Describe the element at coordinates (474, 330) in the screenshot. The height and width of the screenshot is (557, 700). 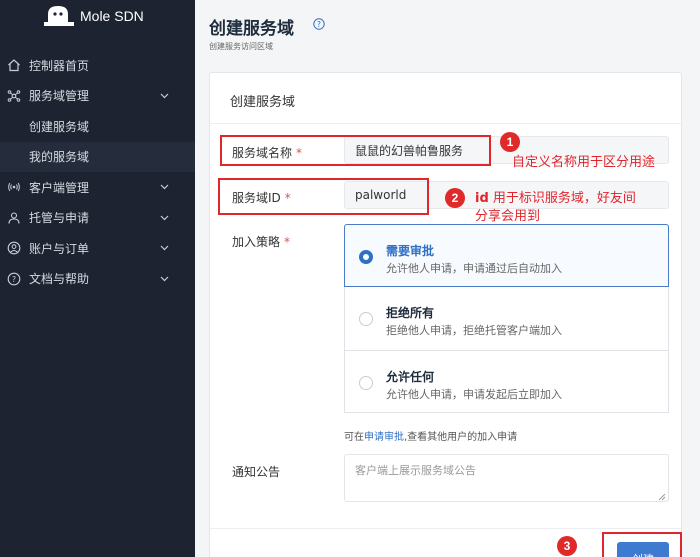
I see `policy-option-desc: 拒绝他人申请，拒绝托管客户端加入` at that location.